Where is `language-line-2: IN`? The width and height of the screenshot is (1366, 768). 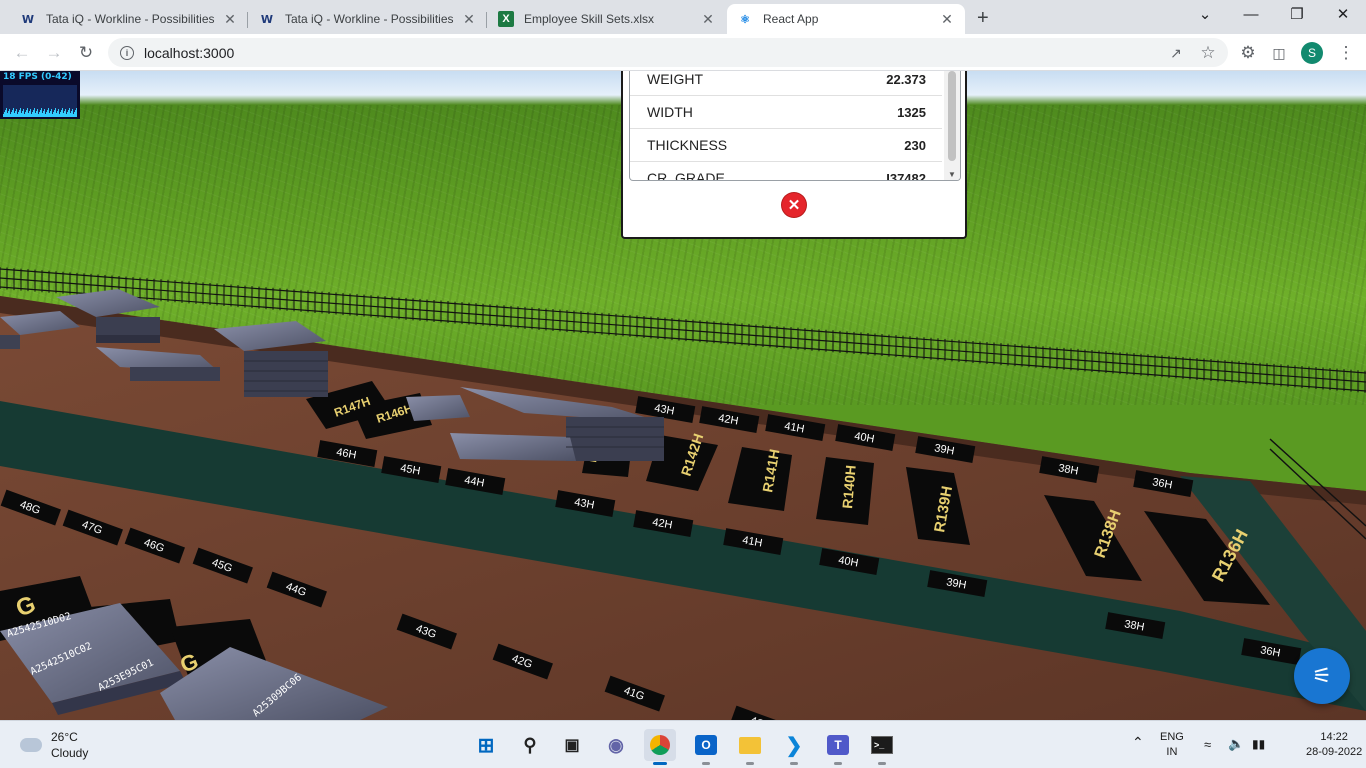
language-line-2: IN is located at coordinates (1172, 752).